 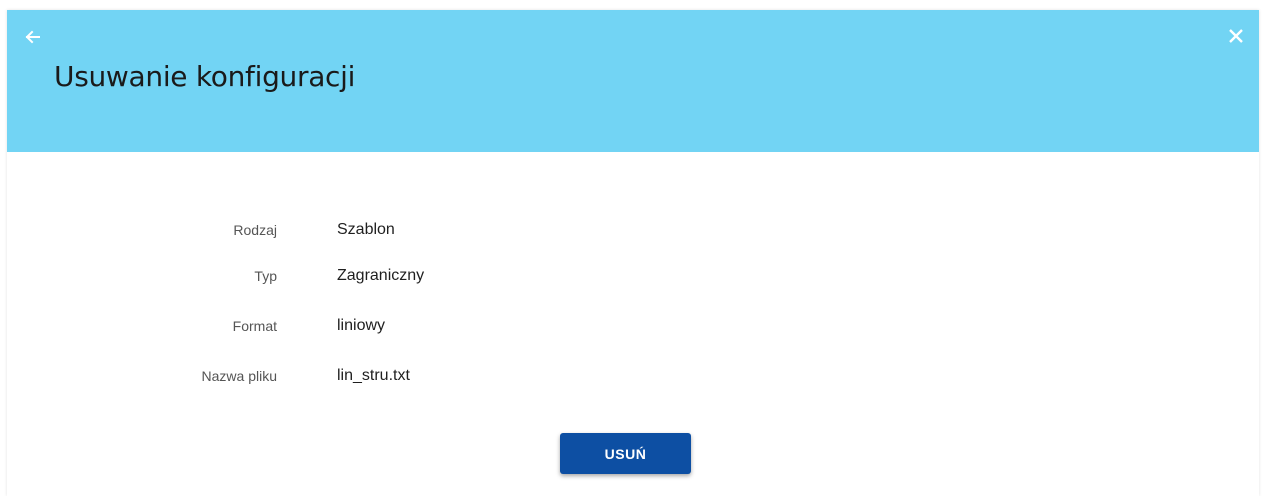 What do you see at coordinates (625, 453) in the screenshot?
I see `delete-button: USUŃ` at bounding box center [625, 453].